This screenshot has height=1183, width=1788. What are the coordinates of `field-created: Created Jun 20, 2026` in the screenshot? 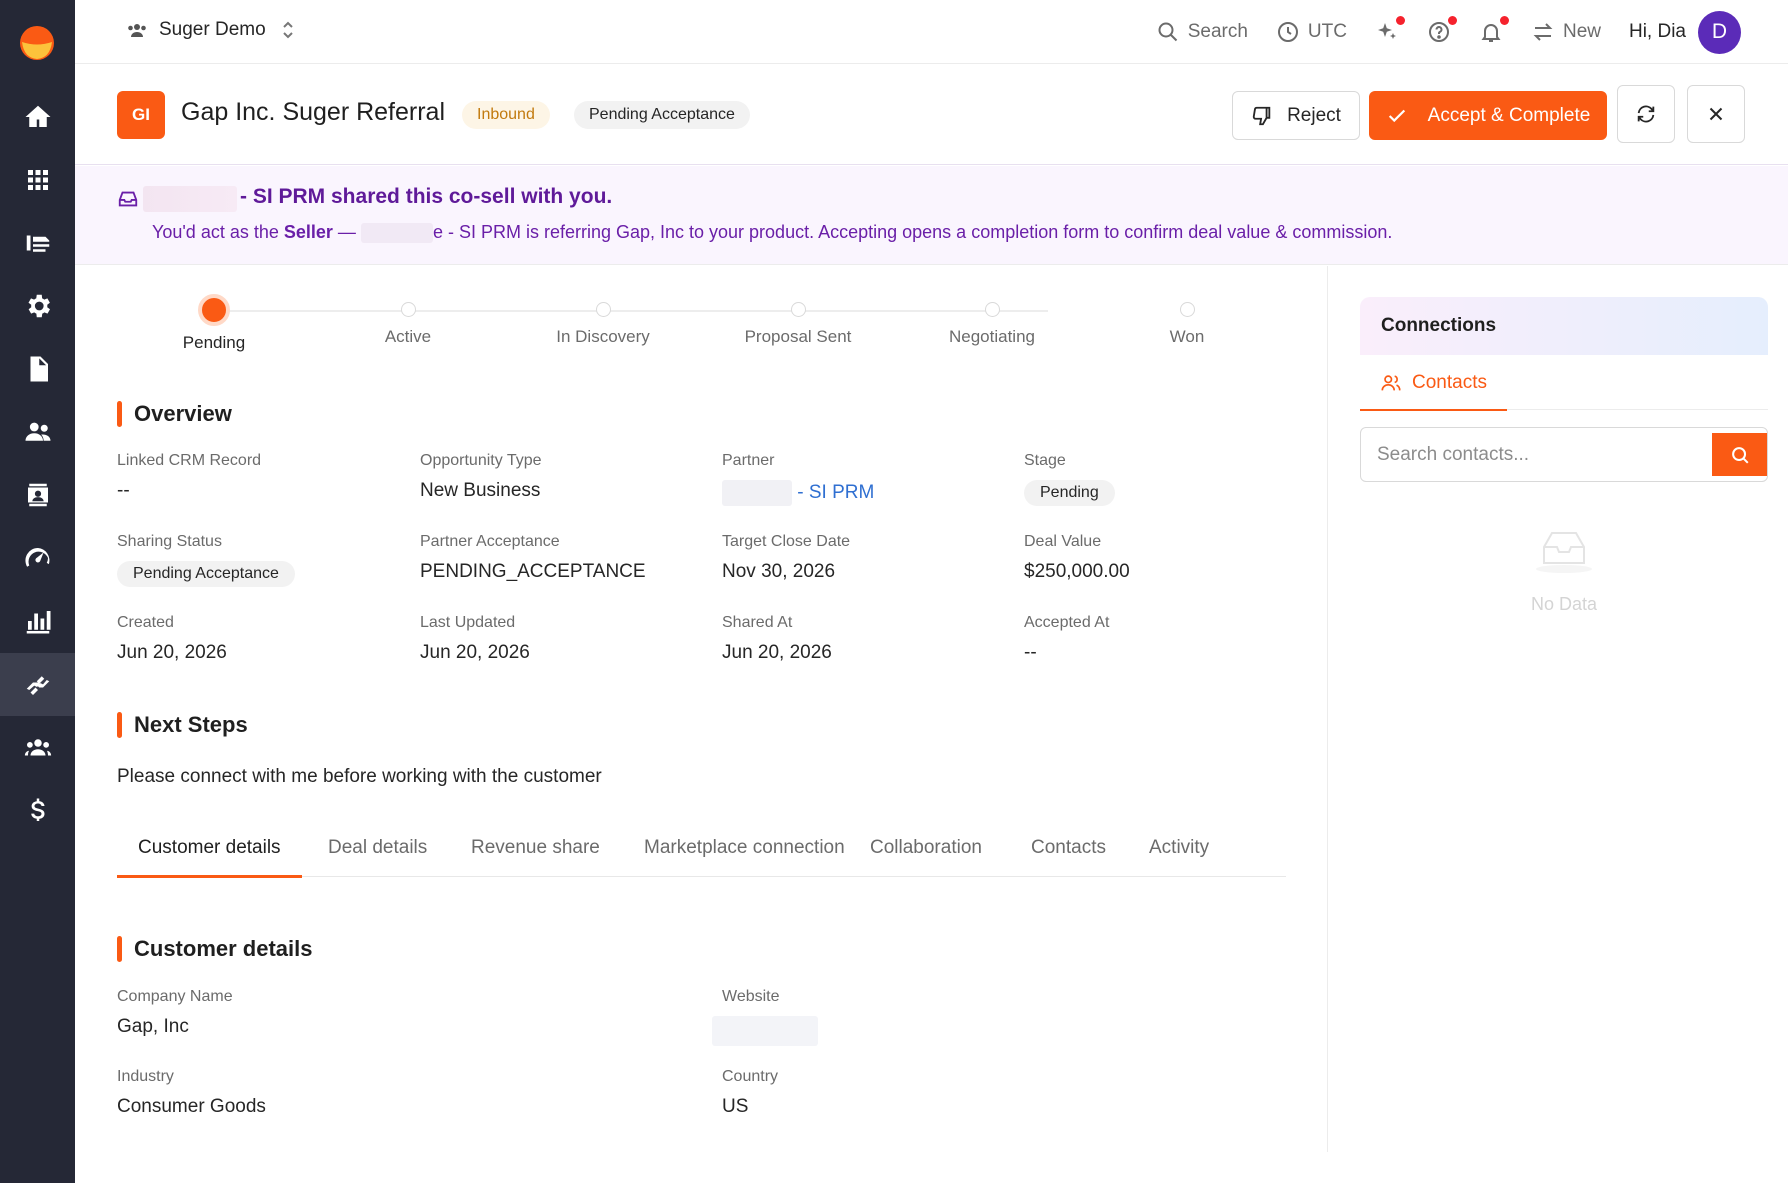 It's located at (172, 639).